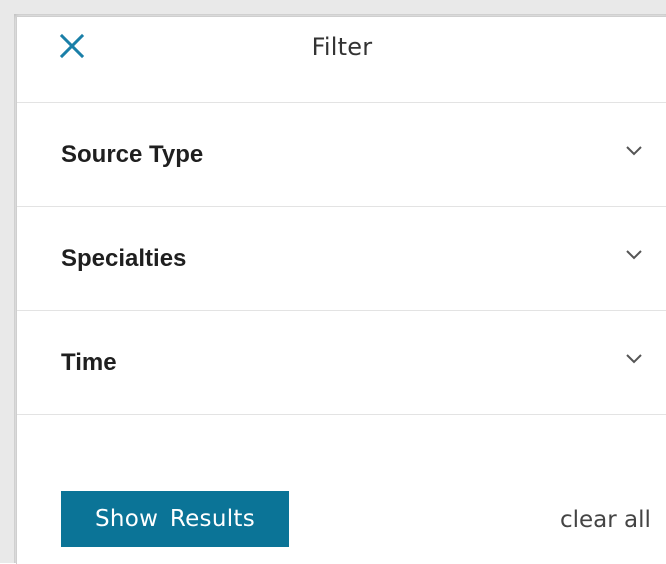  What do you see at coordinates (342, 47) in the screenshot?
I see `page-title: Filter` at bounding box center [342, 47].